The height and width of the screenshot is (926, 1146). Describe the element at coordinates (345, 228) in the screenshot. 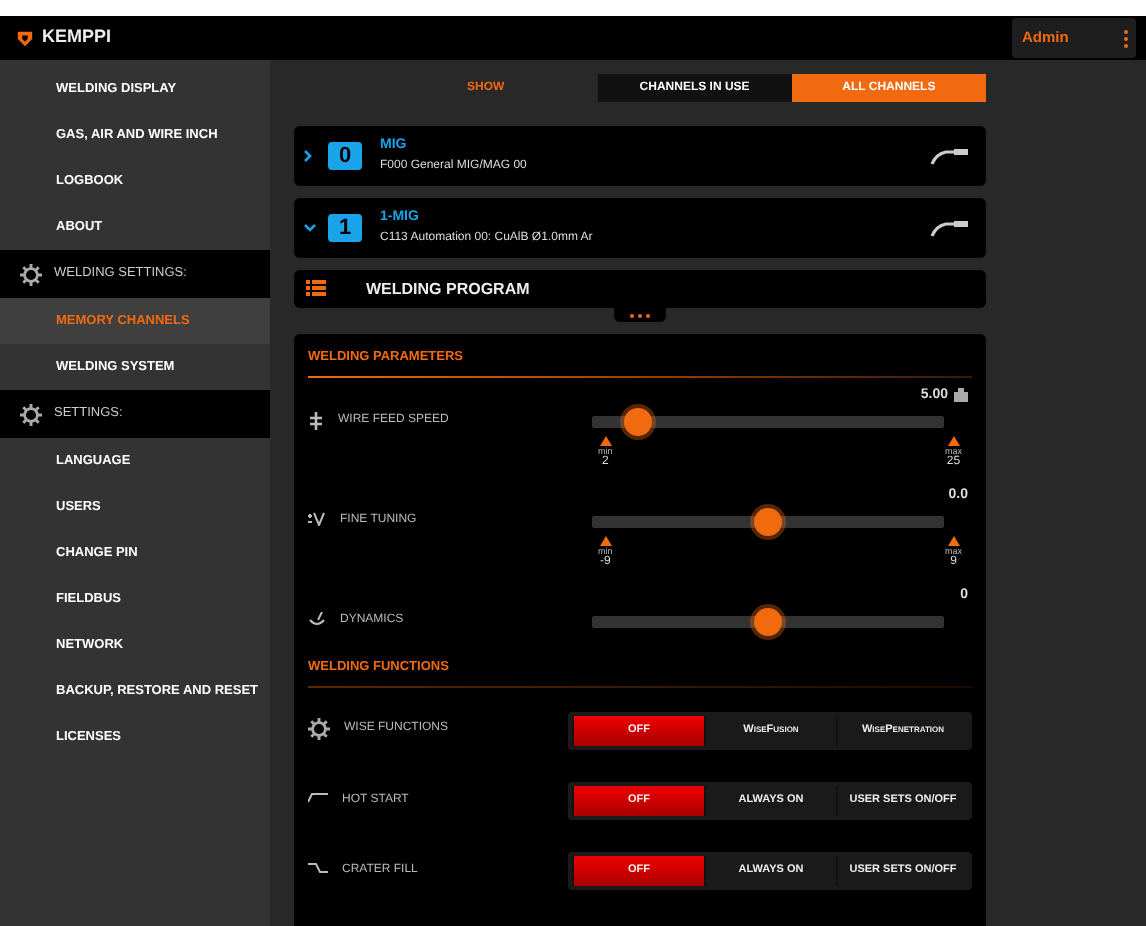

I see `channel-number: 1` at that location.